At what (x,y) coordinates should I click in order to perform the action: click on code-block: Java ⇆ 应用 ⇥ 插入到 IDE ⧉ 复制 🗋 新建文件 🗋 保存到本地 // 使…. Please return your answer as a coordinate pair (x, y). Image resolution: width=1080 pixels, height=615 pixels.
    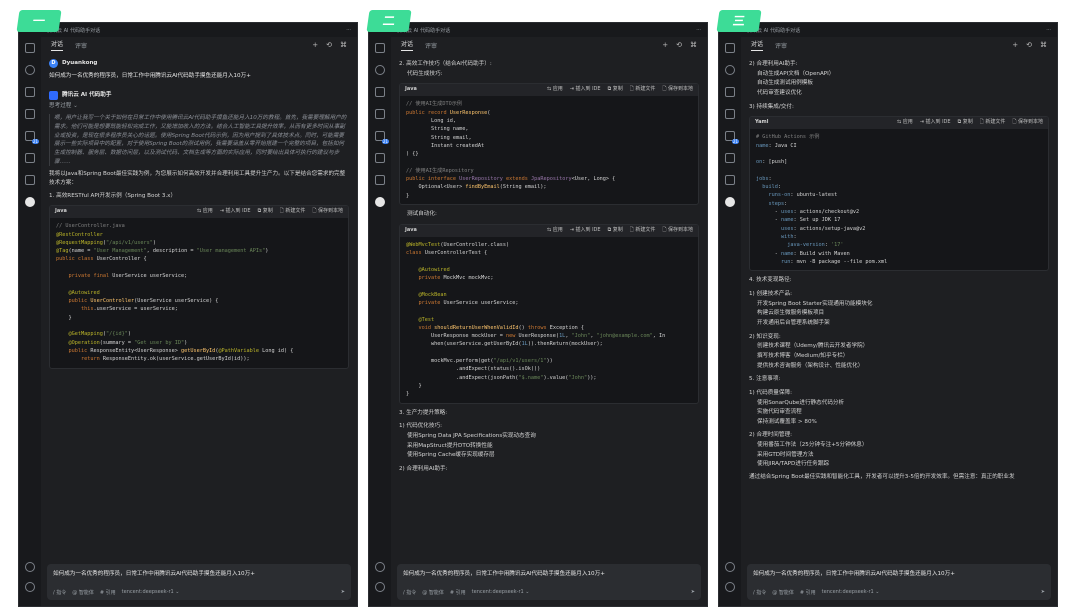
    Looking at the image, I should click on (549, 144).